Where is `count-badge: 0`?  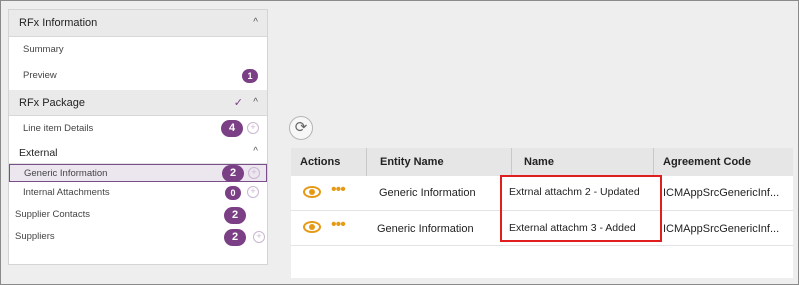 count-badge: 0 is located at coordinates (233, 193).